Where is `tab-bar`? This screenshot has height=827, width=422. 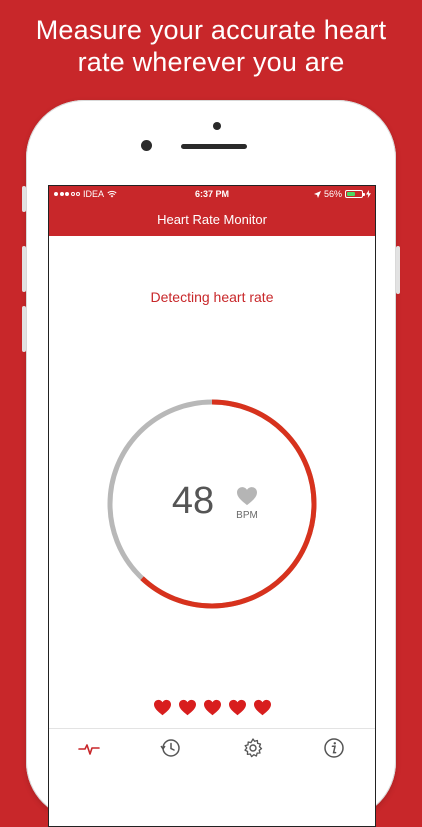 tab-bar is located at coordinates (212, 777).